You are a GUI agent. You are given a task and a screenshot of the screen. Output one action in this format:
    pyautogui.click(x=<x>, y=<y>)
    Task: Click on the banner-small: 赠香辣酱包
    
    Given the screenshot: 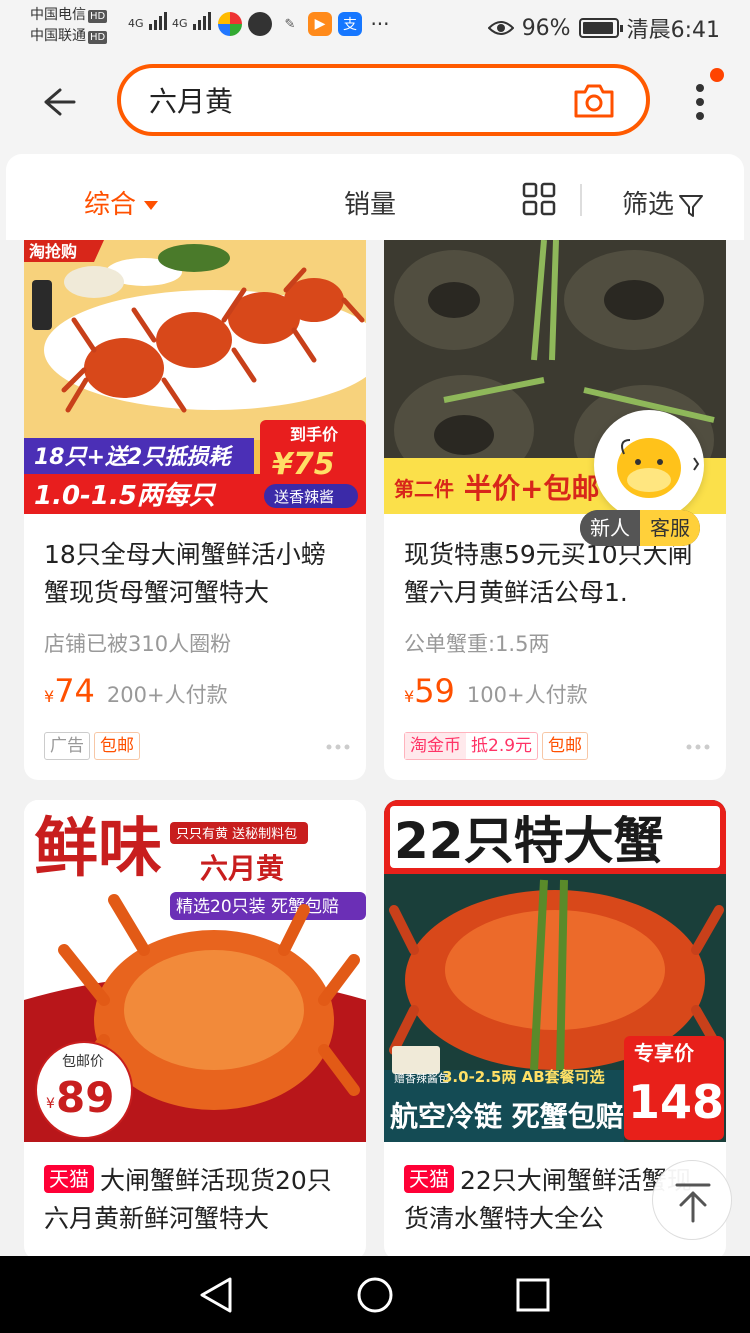 What is the action you would take?
    pyautogui.click(x=421, y=1078)
    